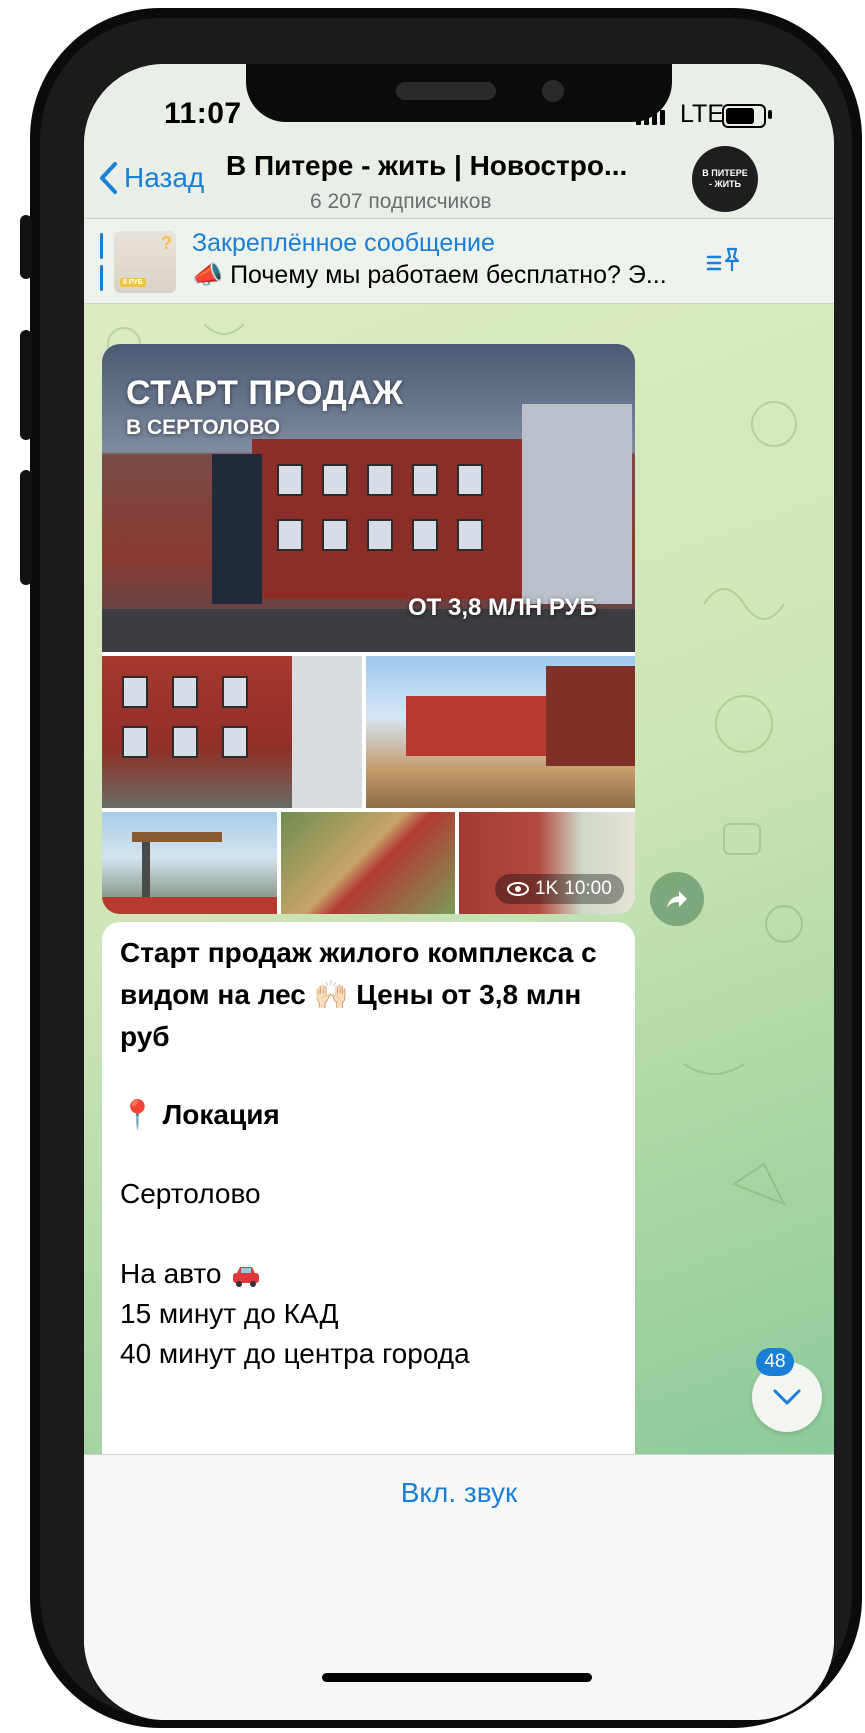 The image size is (865, 1733). I want to click on back-label: Назад, so click(164, 177).